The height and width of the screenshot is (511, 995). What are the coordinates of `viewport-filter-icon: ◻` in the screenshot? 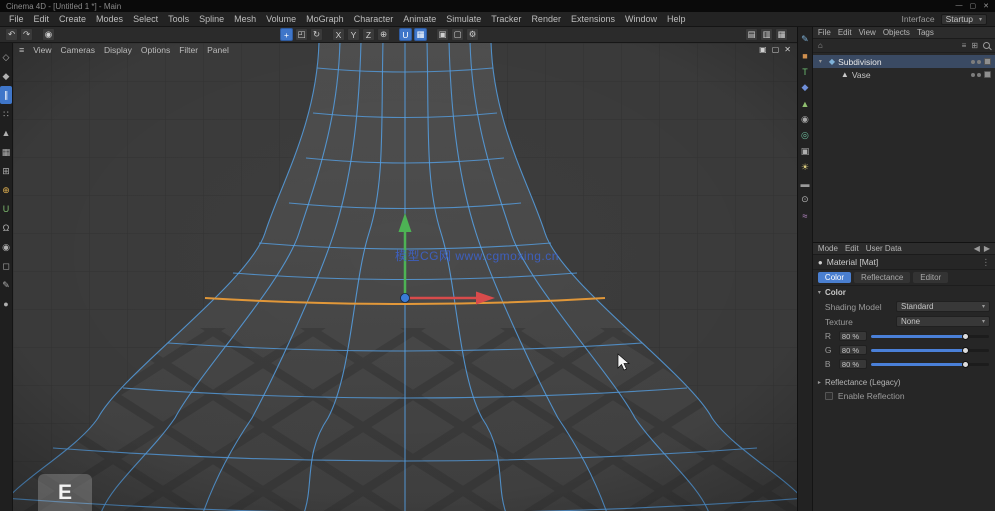 It's located at (6, 266).